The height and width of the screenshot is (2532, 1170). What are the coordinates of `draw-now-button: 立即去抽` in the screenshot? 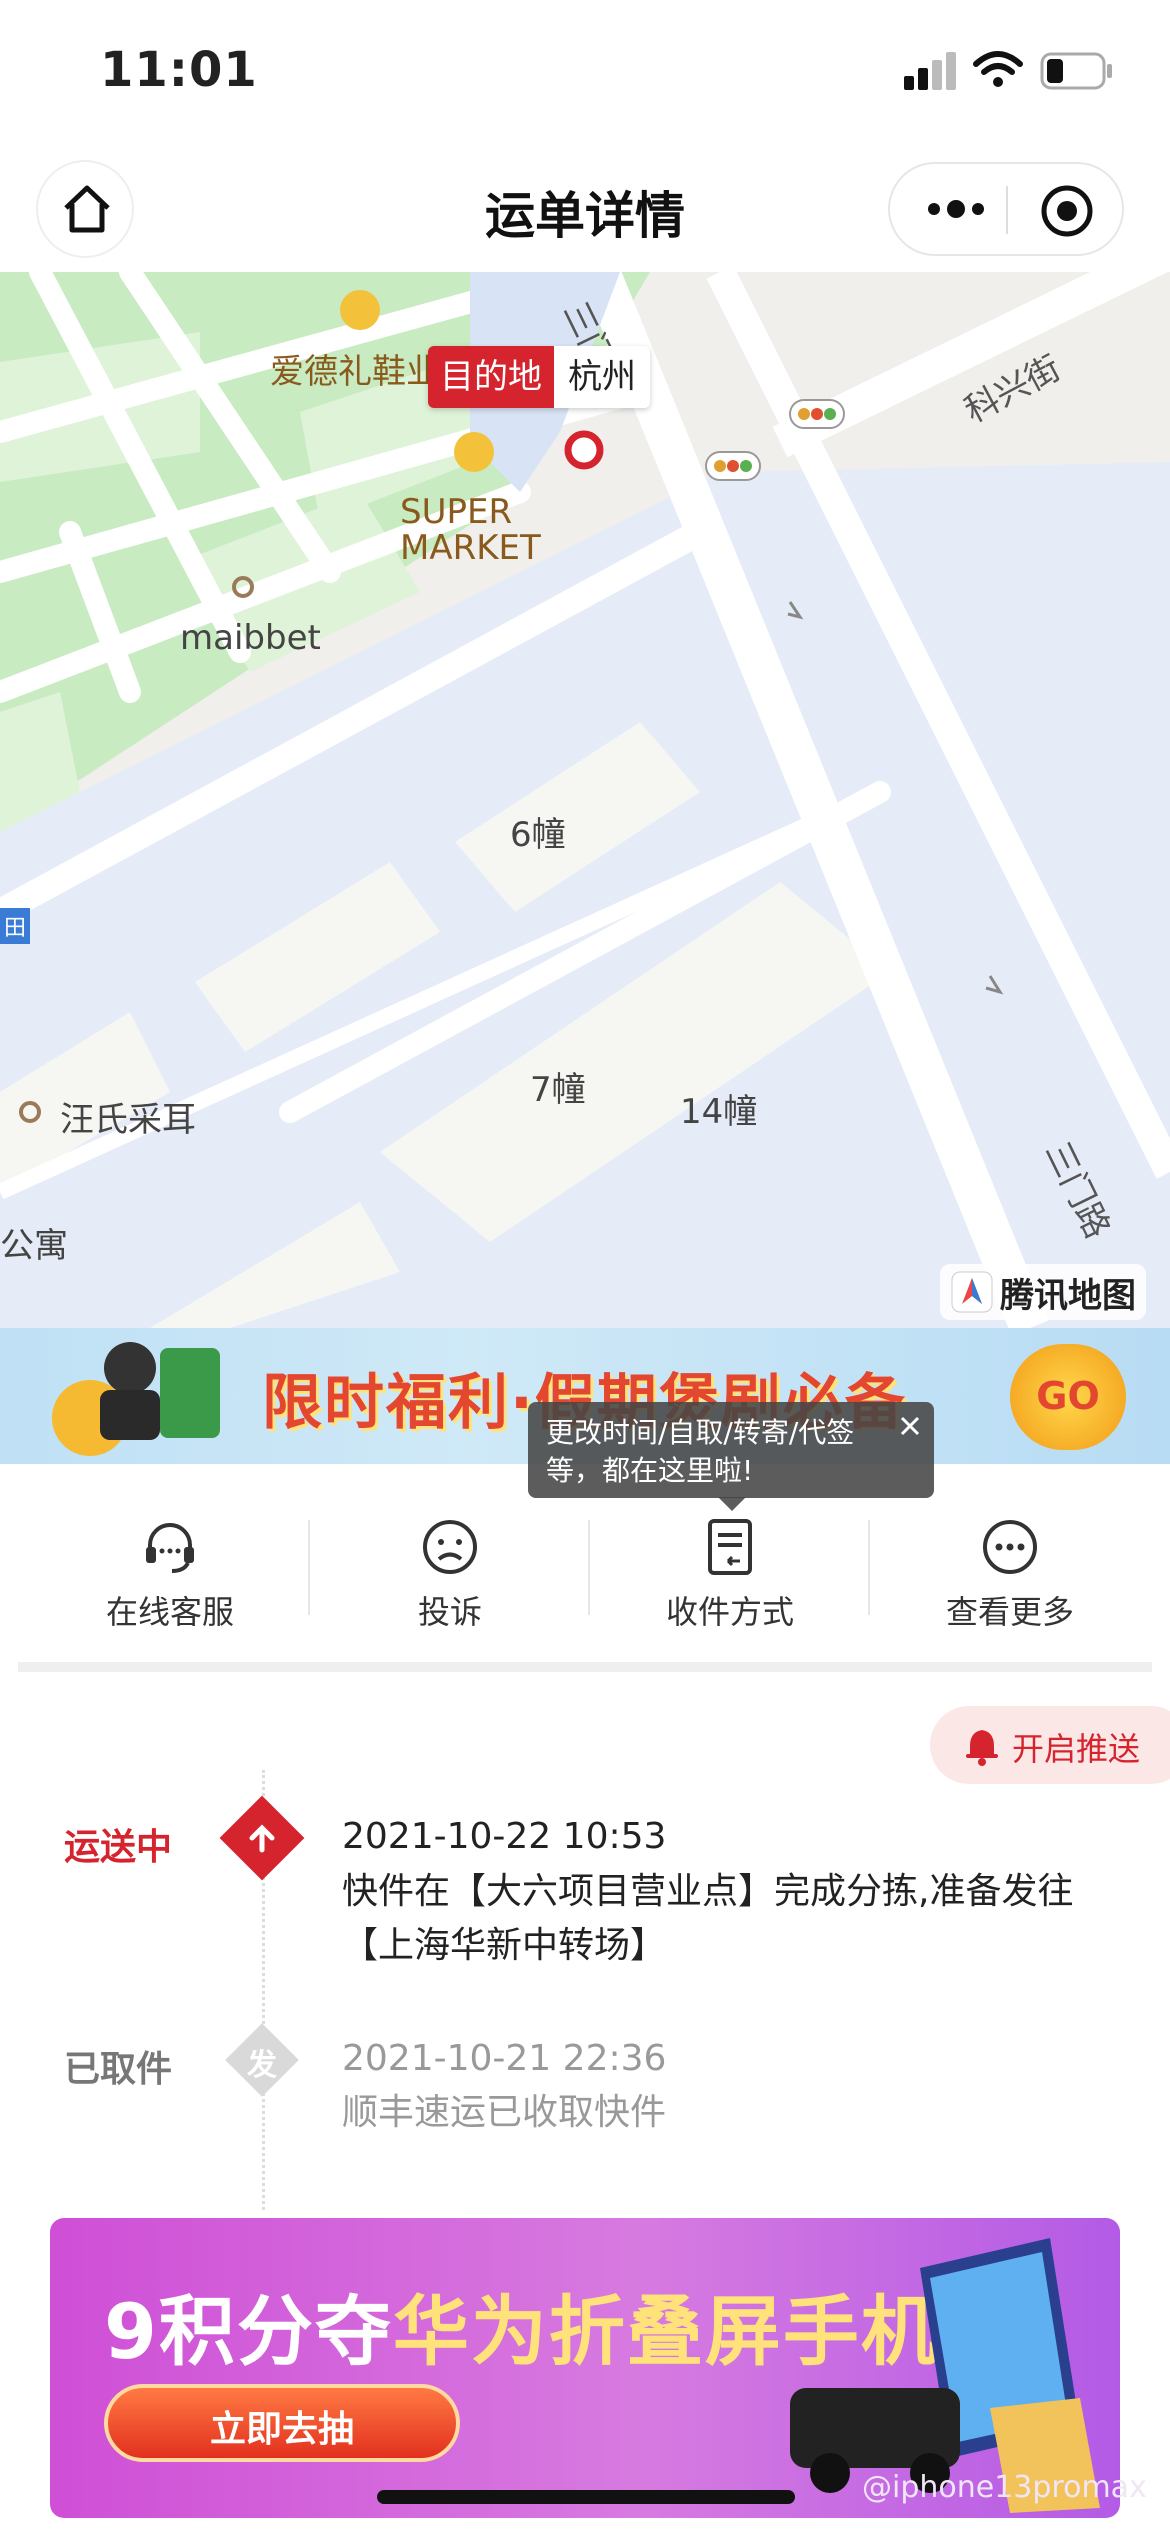 It's located at (282, 2423).